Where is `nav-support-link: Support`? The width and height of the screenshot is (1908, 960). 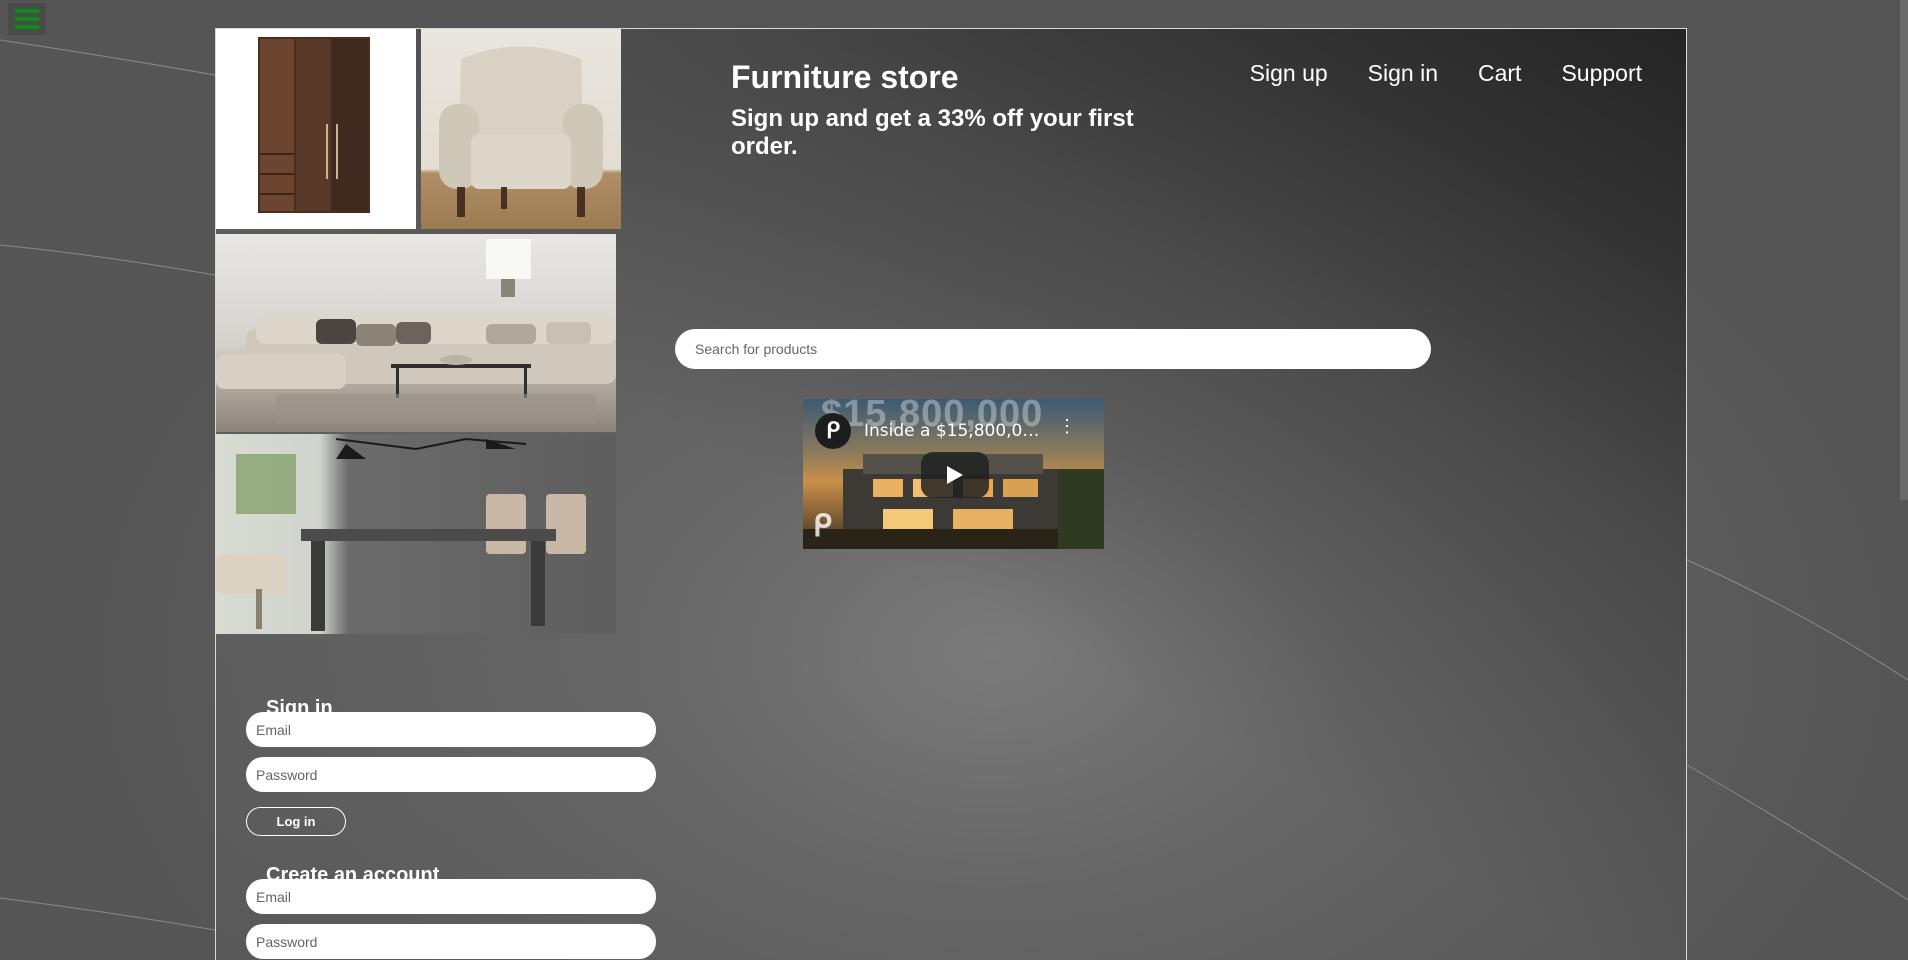
nav-support-link: Support is located at coordinates (1601, 73).